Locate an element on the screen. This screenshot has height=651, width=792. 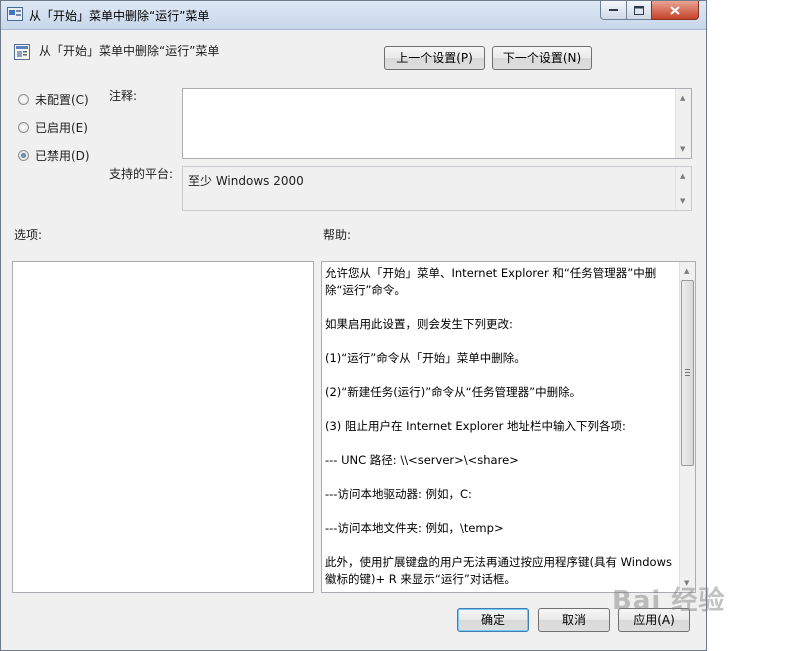
platform-field: 至少 Windows 2000 ▲ ▼ is located at coordinates (437, 188).